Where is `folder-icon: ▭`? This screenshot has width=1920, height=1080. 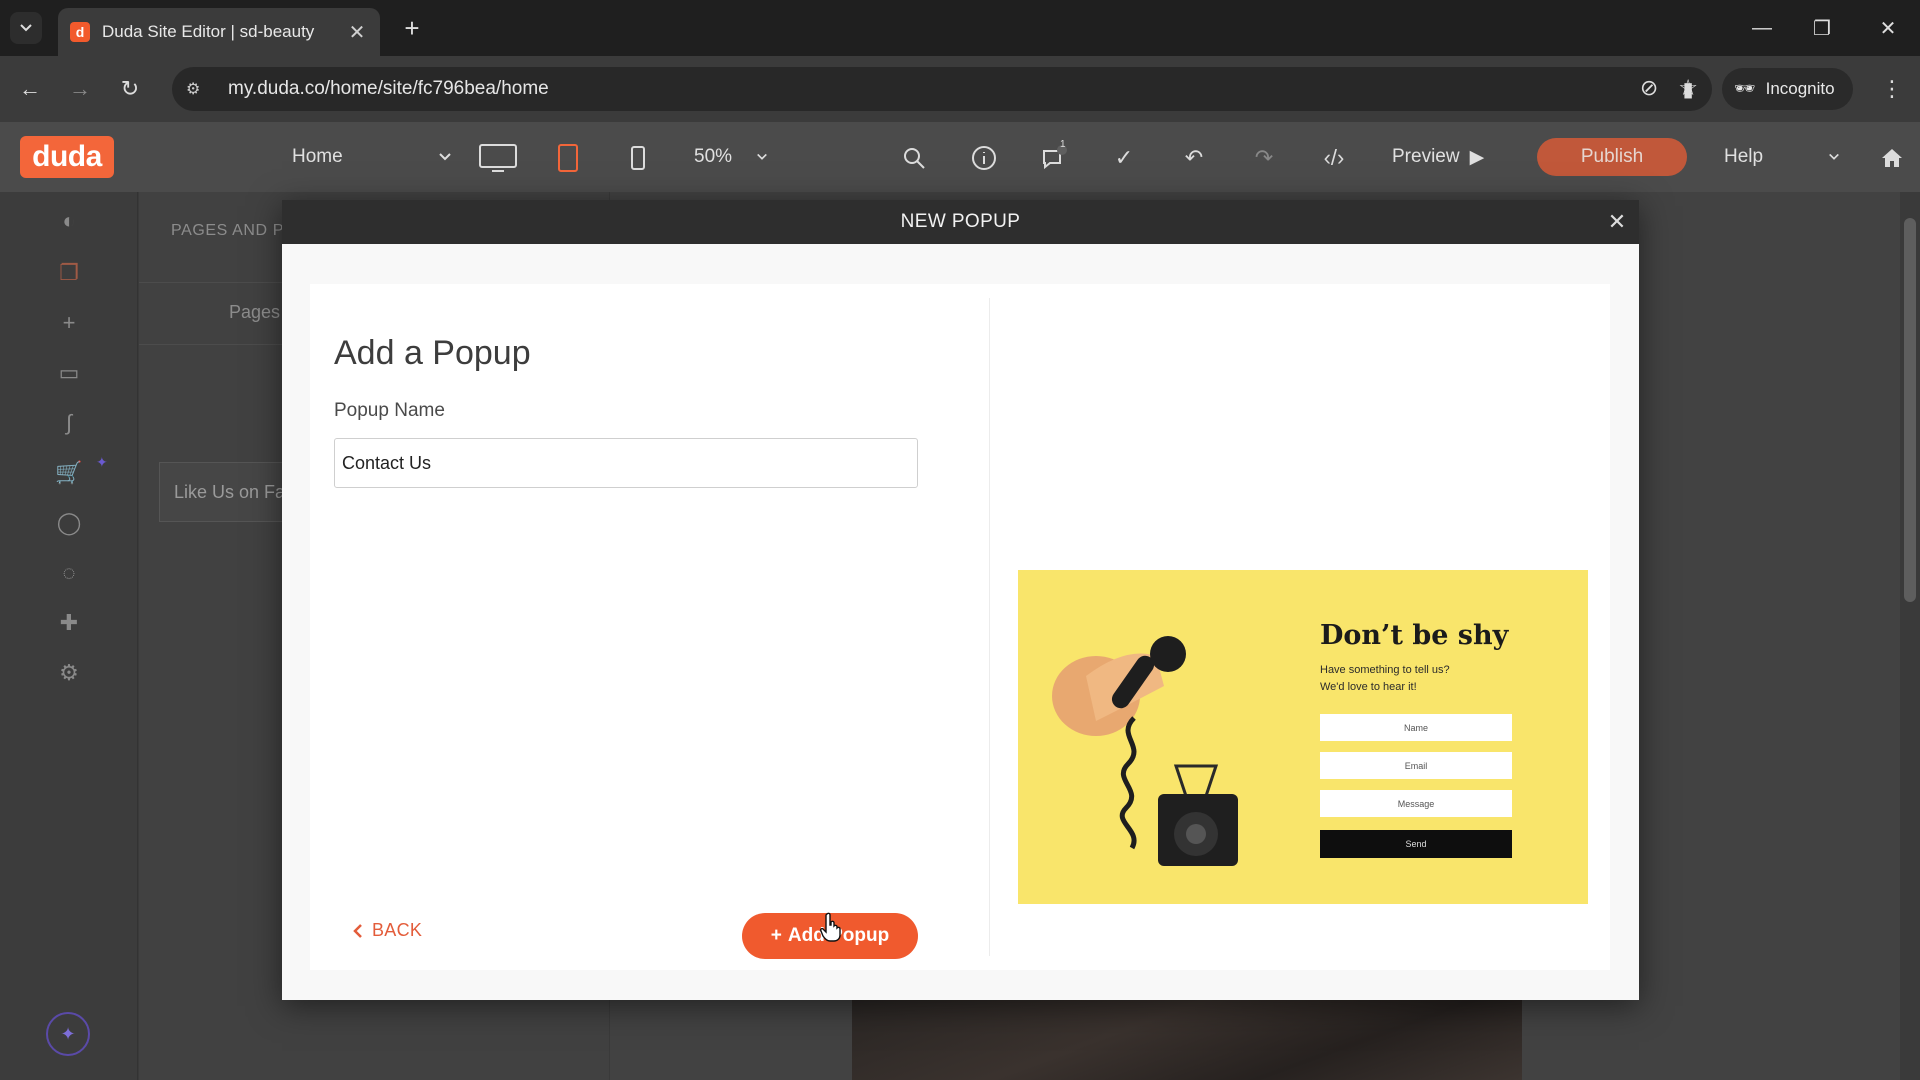
folder-icon: ▭ is located at coordinates (69, 373).